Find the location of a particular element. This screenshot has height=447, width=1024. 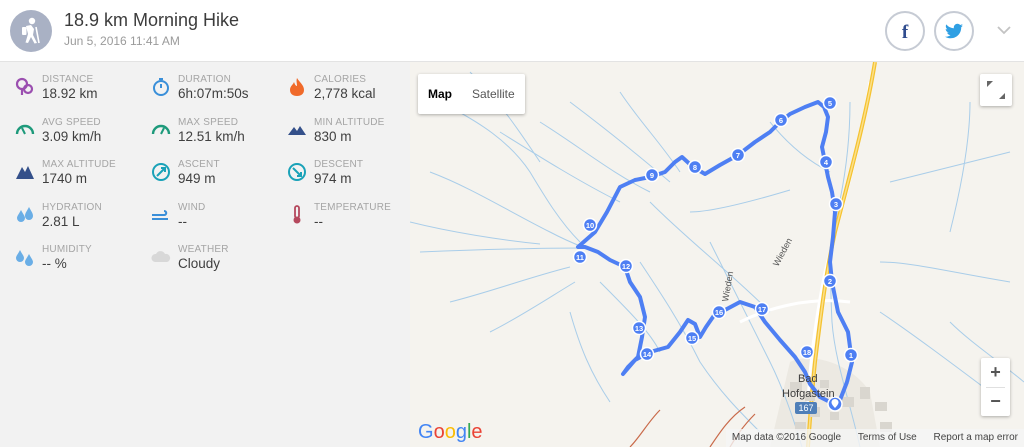

stat-label: ASCENT is located at coordinates (199, 164).